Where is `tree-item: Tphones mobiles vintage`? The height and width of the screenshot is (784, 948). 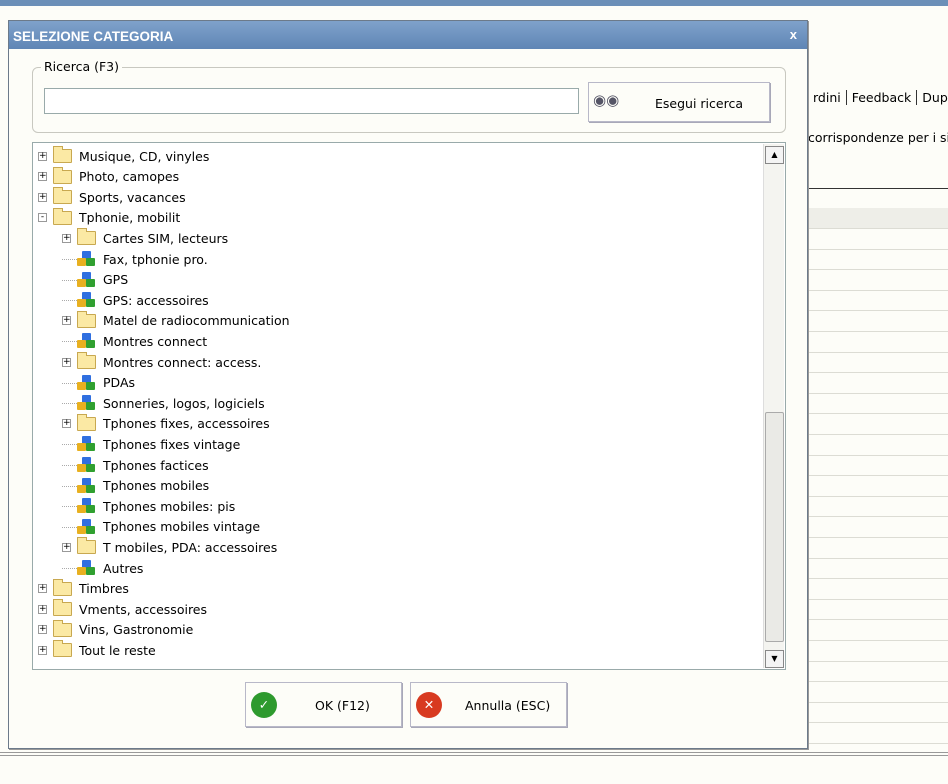
tree-item: Tphones mobiles vintage is located at coordinates (161, 527).